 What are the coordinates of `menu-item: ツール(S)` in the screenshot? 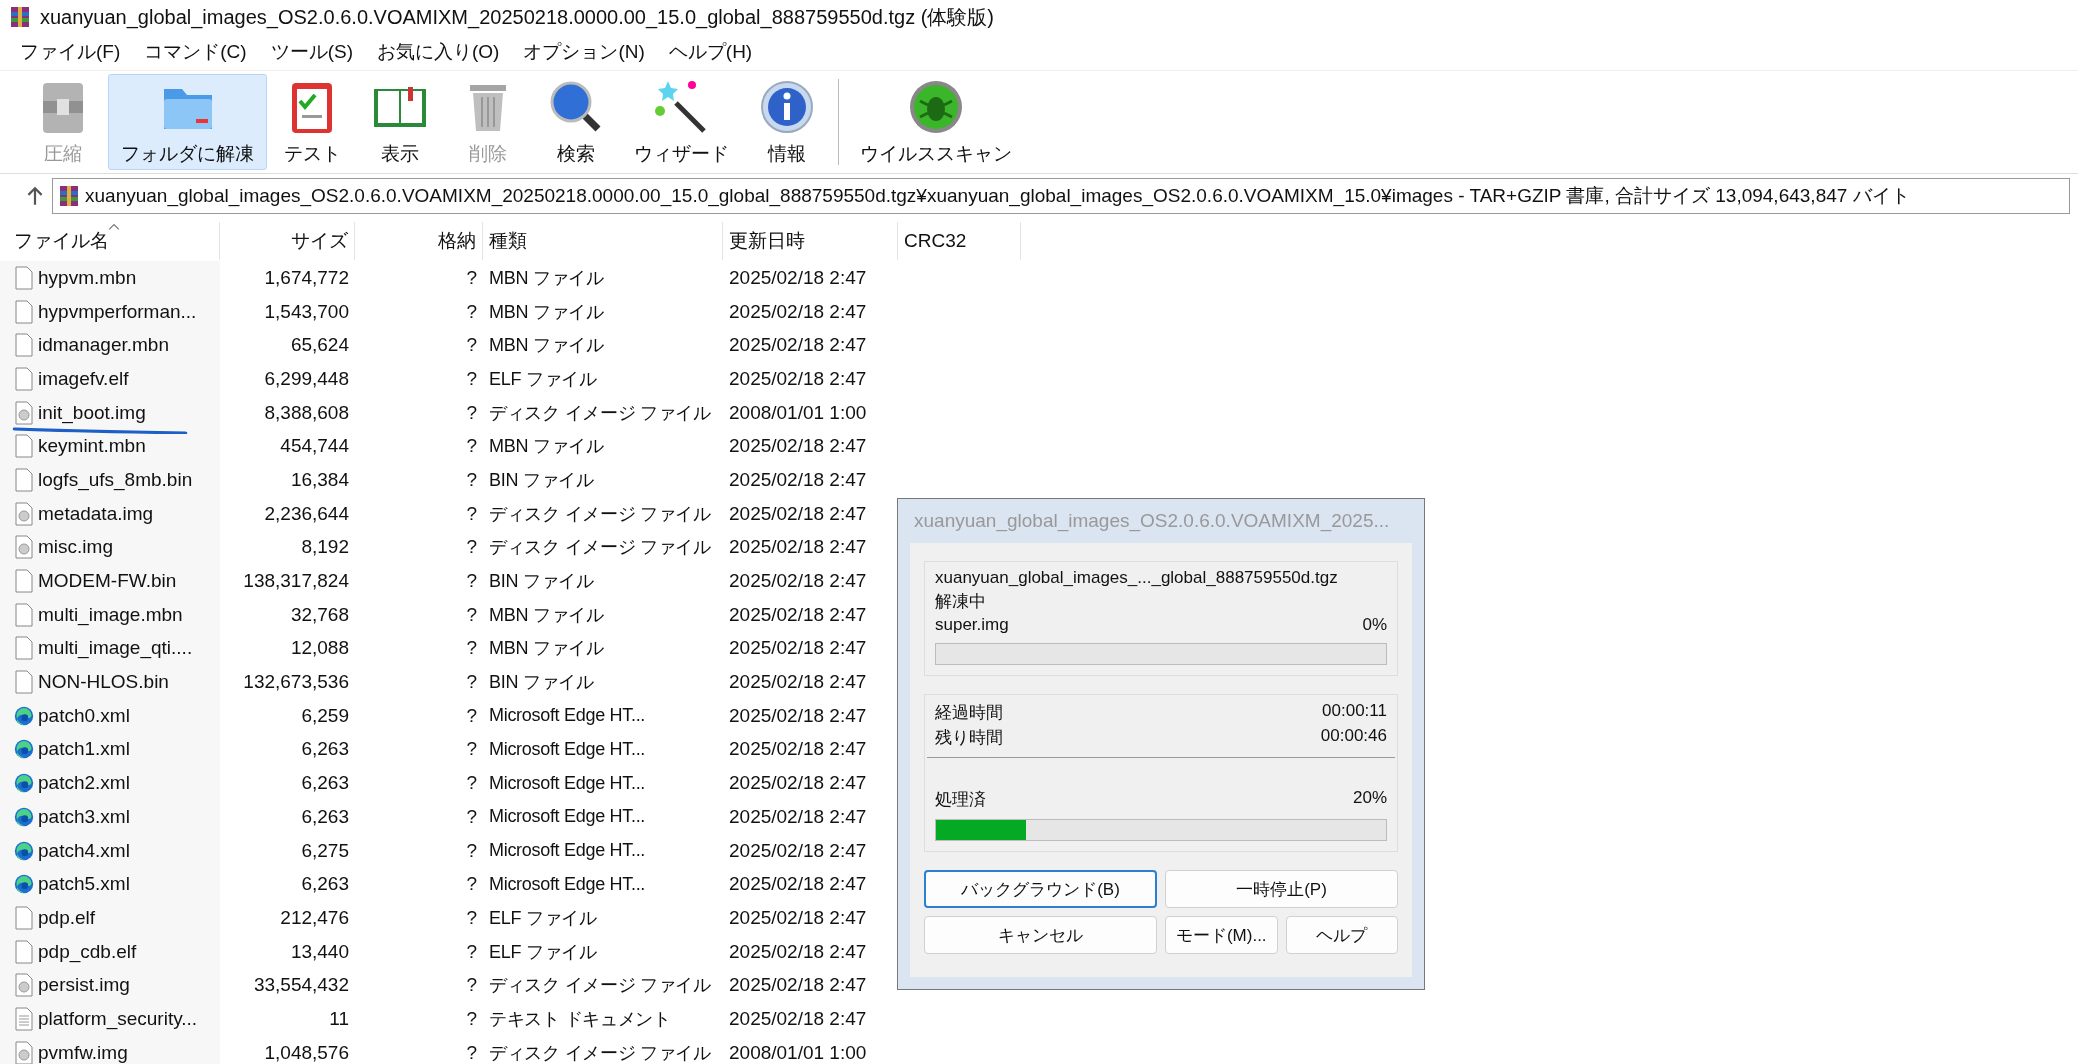 It's located at (311, 52).